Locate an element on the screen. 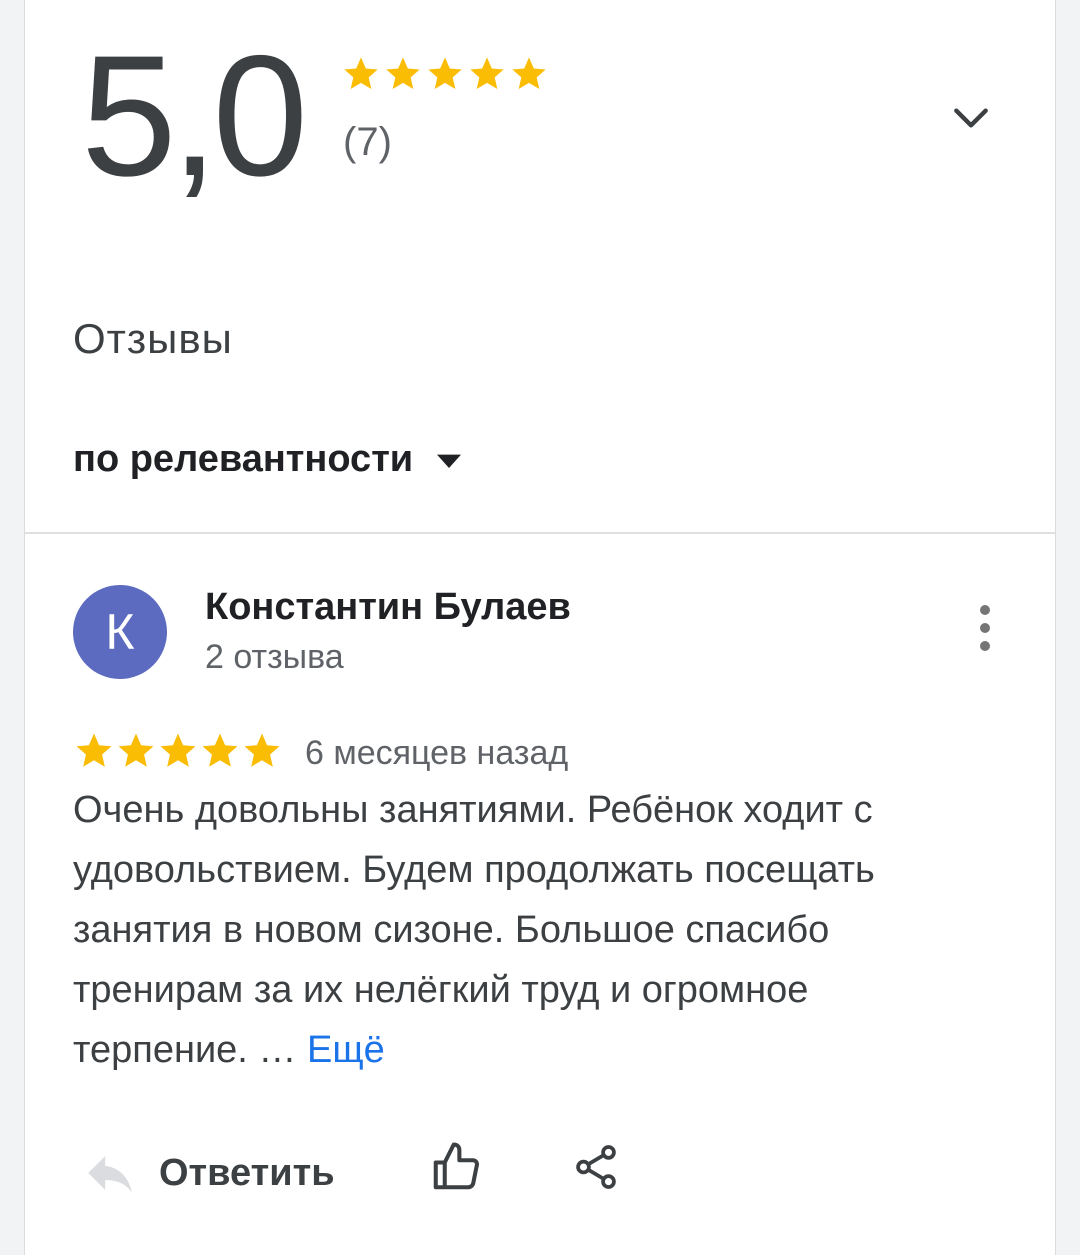 This screenshot has width=1080, height=1255. share-icon is located at coordinates (596, 1167).